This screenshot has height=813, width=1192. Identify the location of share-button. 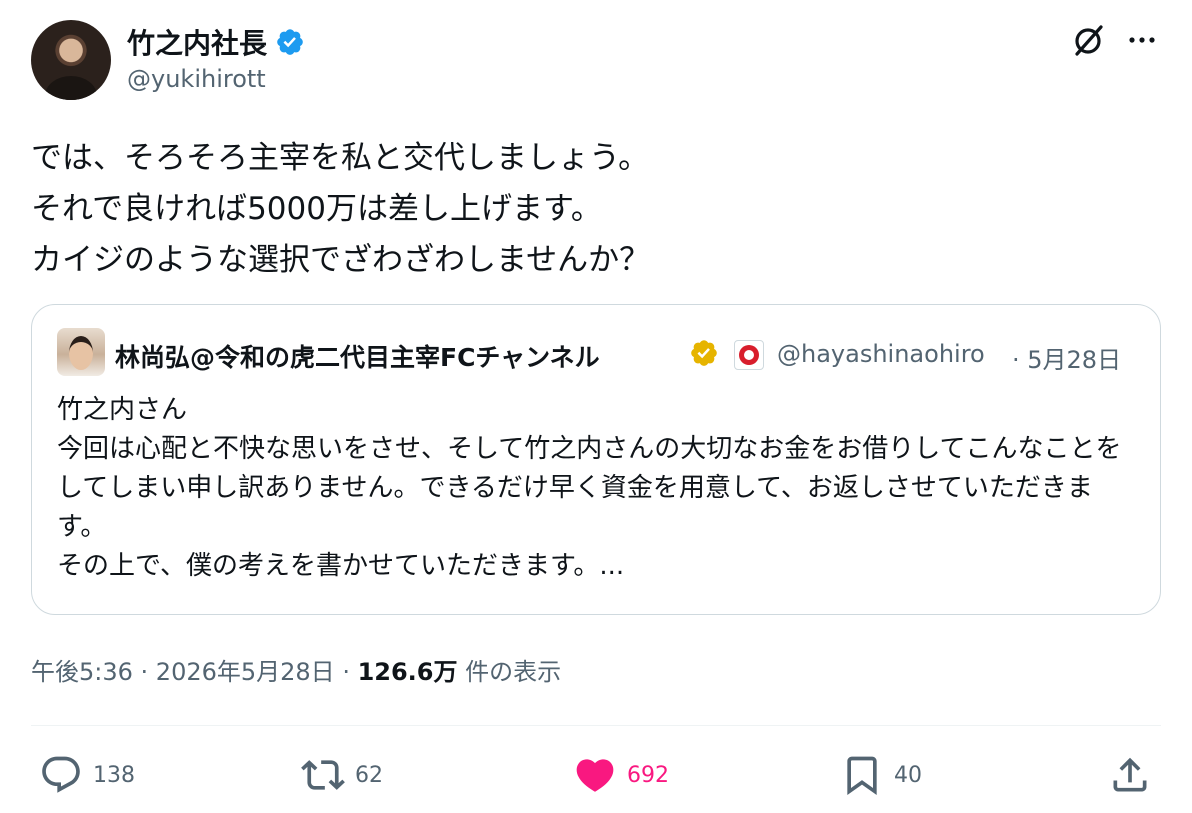
(1130, 775).